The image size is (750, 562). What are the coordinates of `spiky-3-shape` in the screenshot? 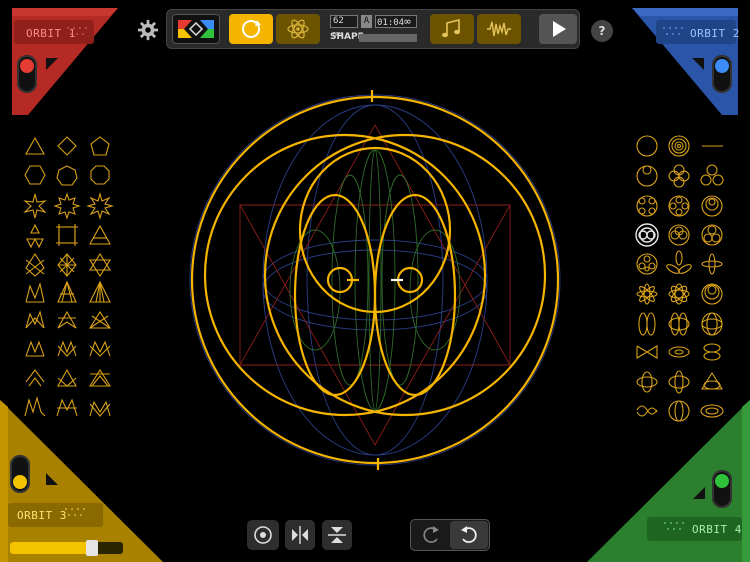 It's located at (100, 291).